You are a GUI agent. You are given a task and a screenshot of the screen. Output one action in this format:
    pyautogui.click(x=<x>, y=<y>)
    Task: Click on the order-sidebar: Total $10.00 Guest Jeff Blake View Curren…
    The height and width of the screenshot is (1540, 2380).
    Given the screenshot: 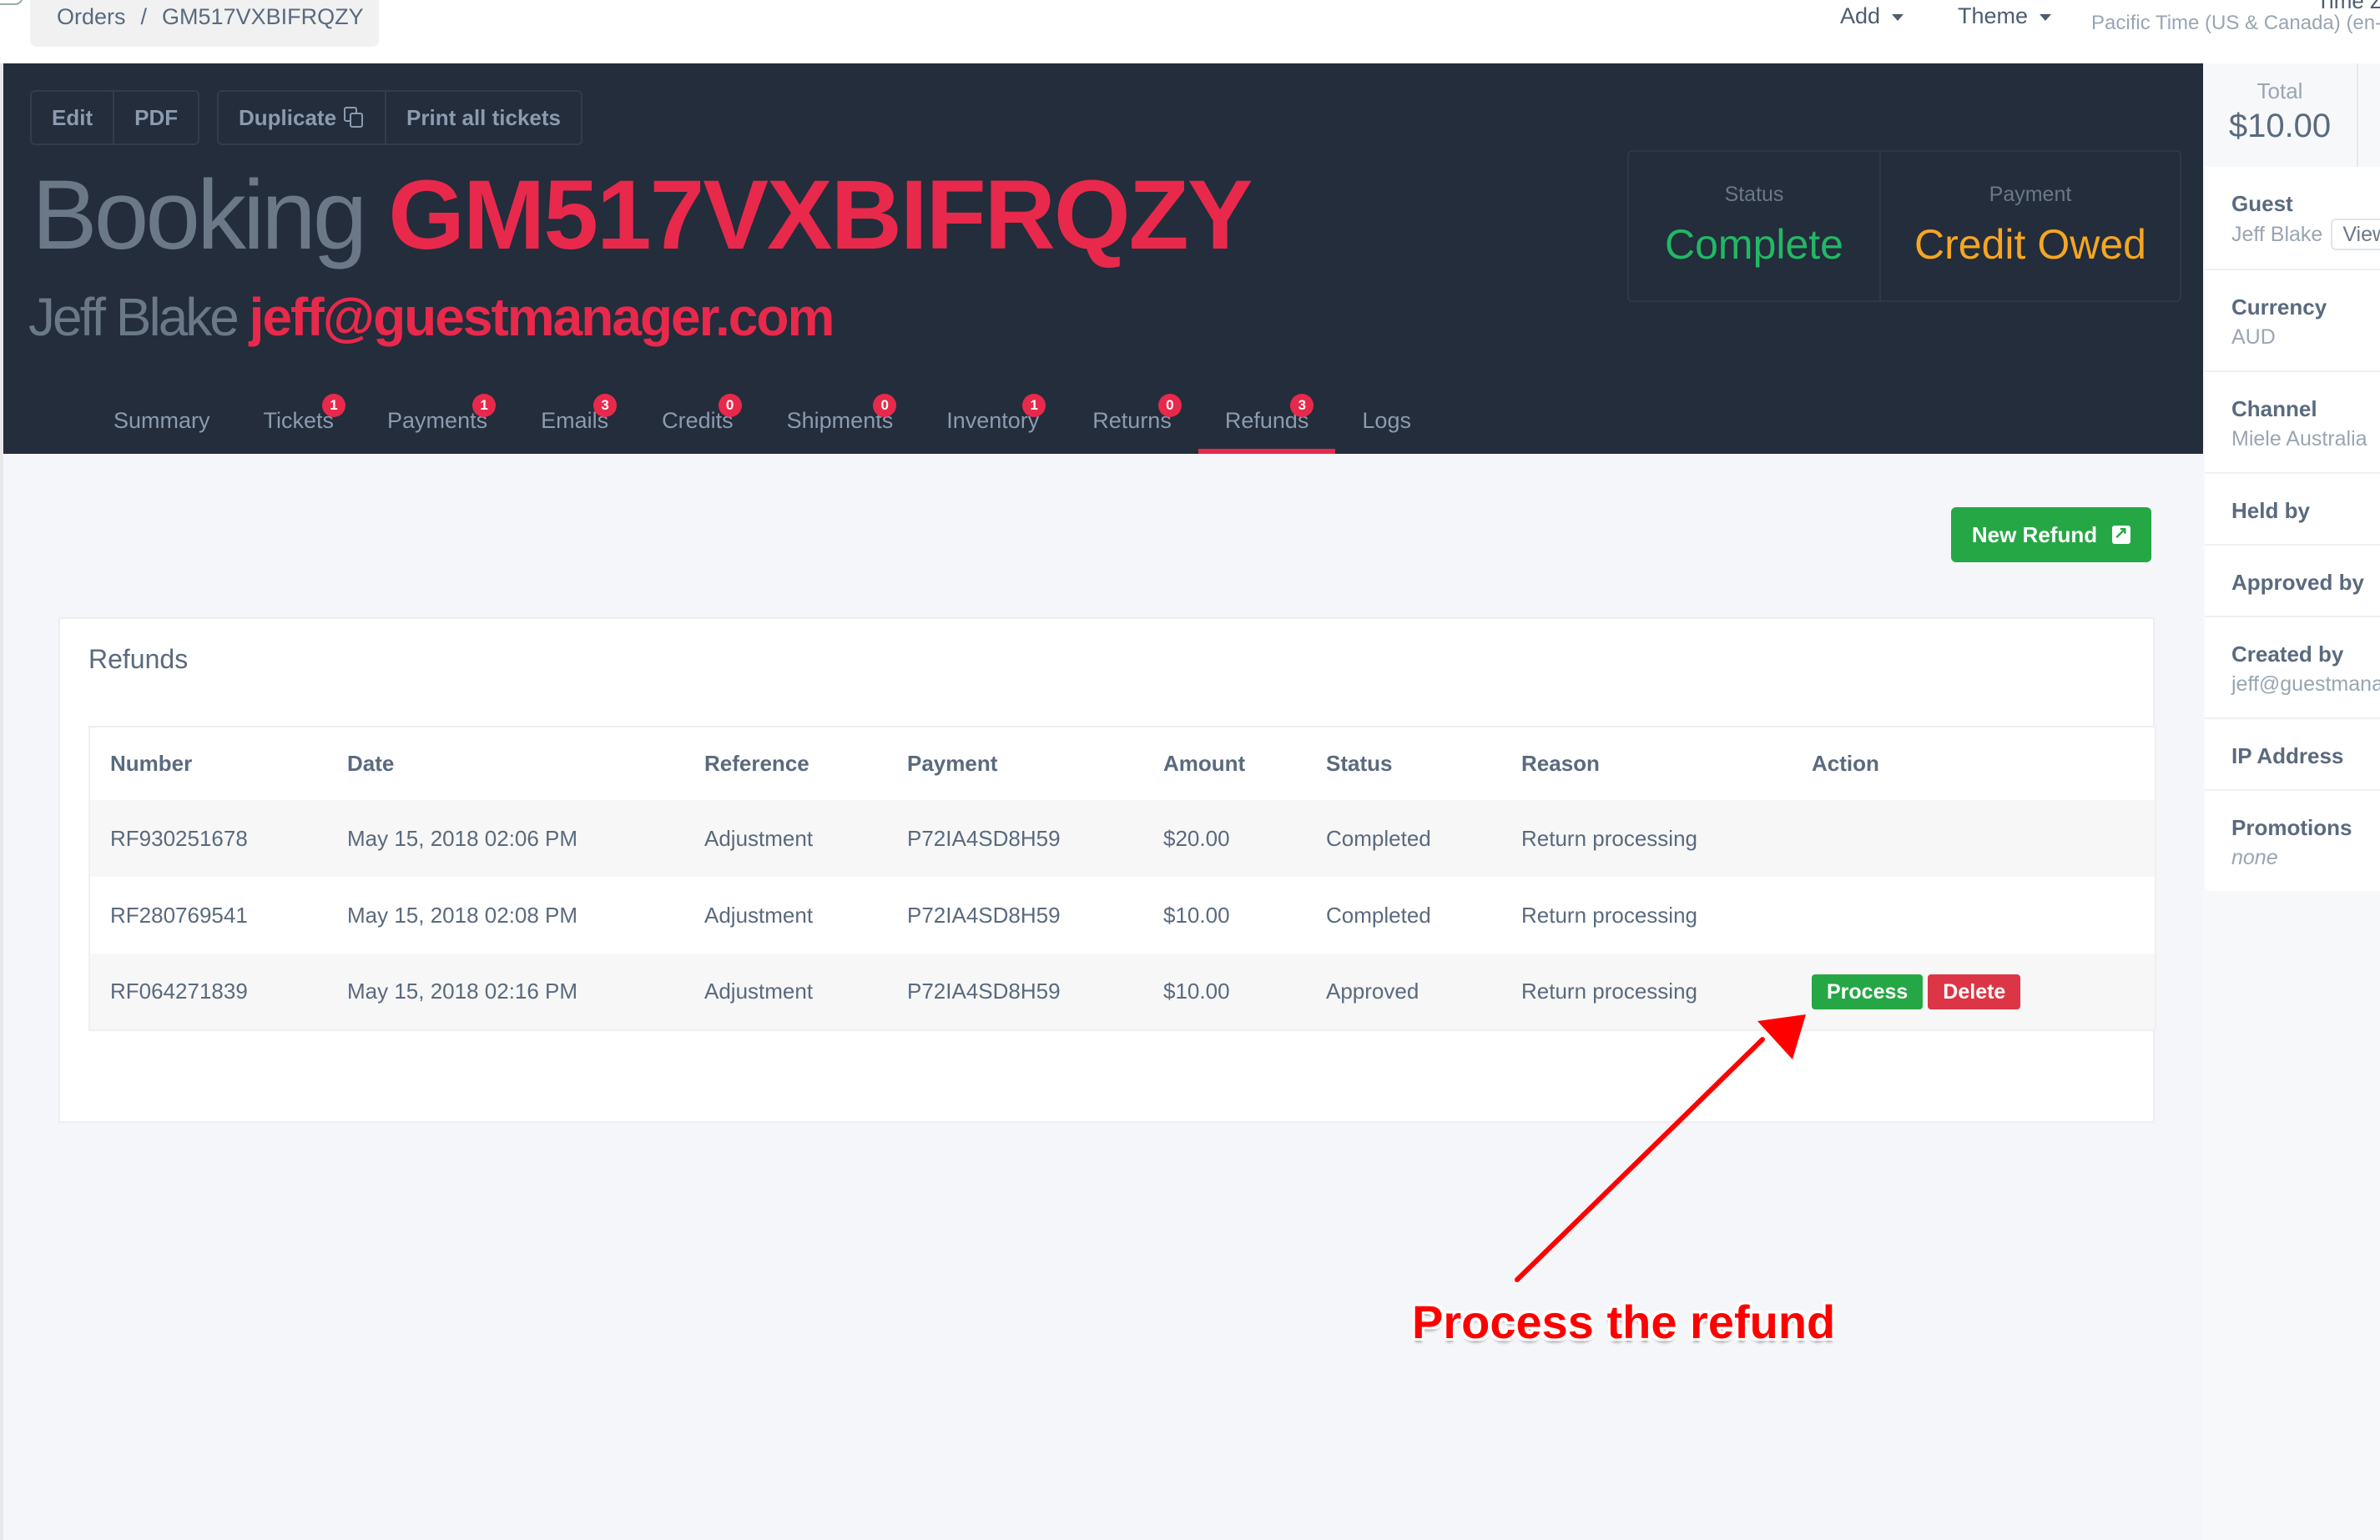 What is the action you would take?
    pyautogui.click(x=2291, y=801)
    